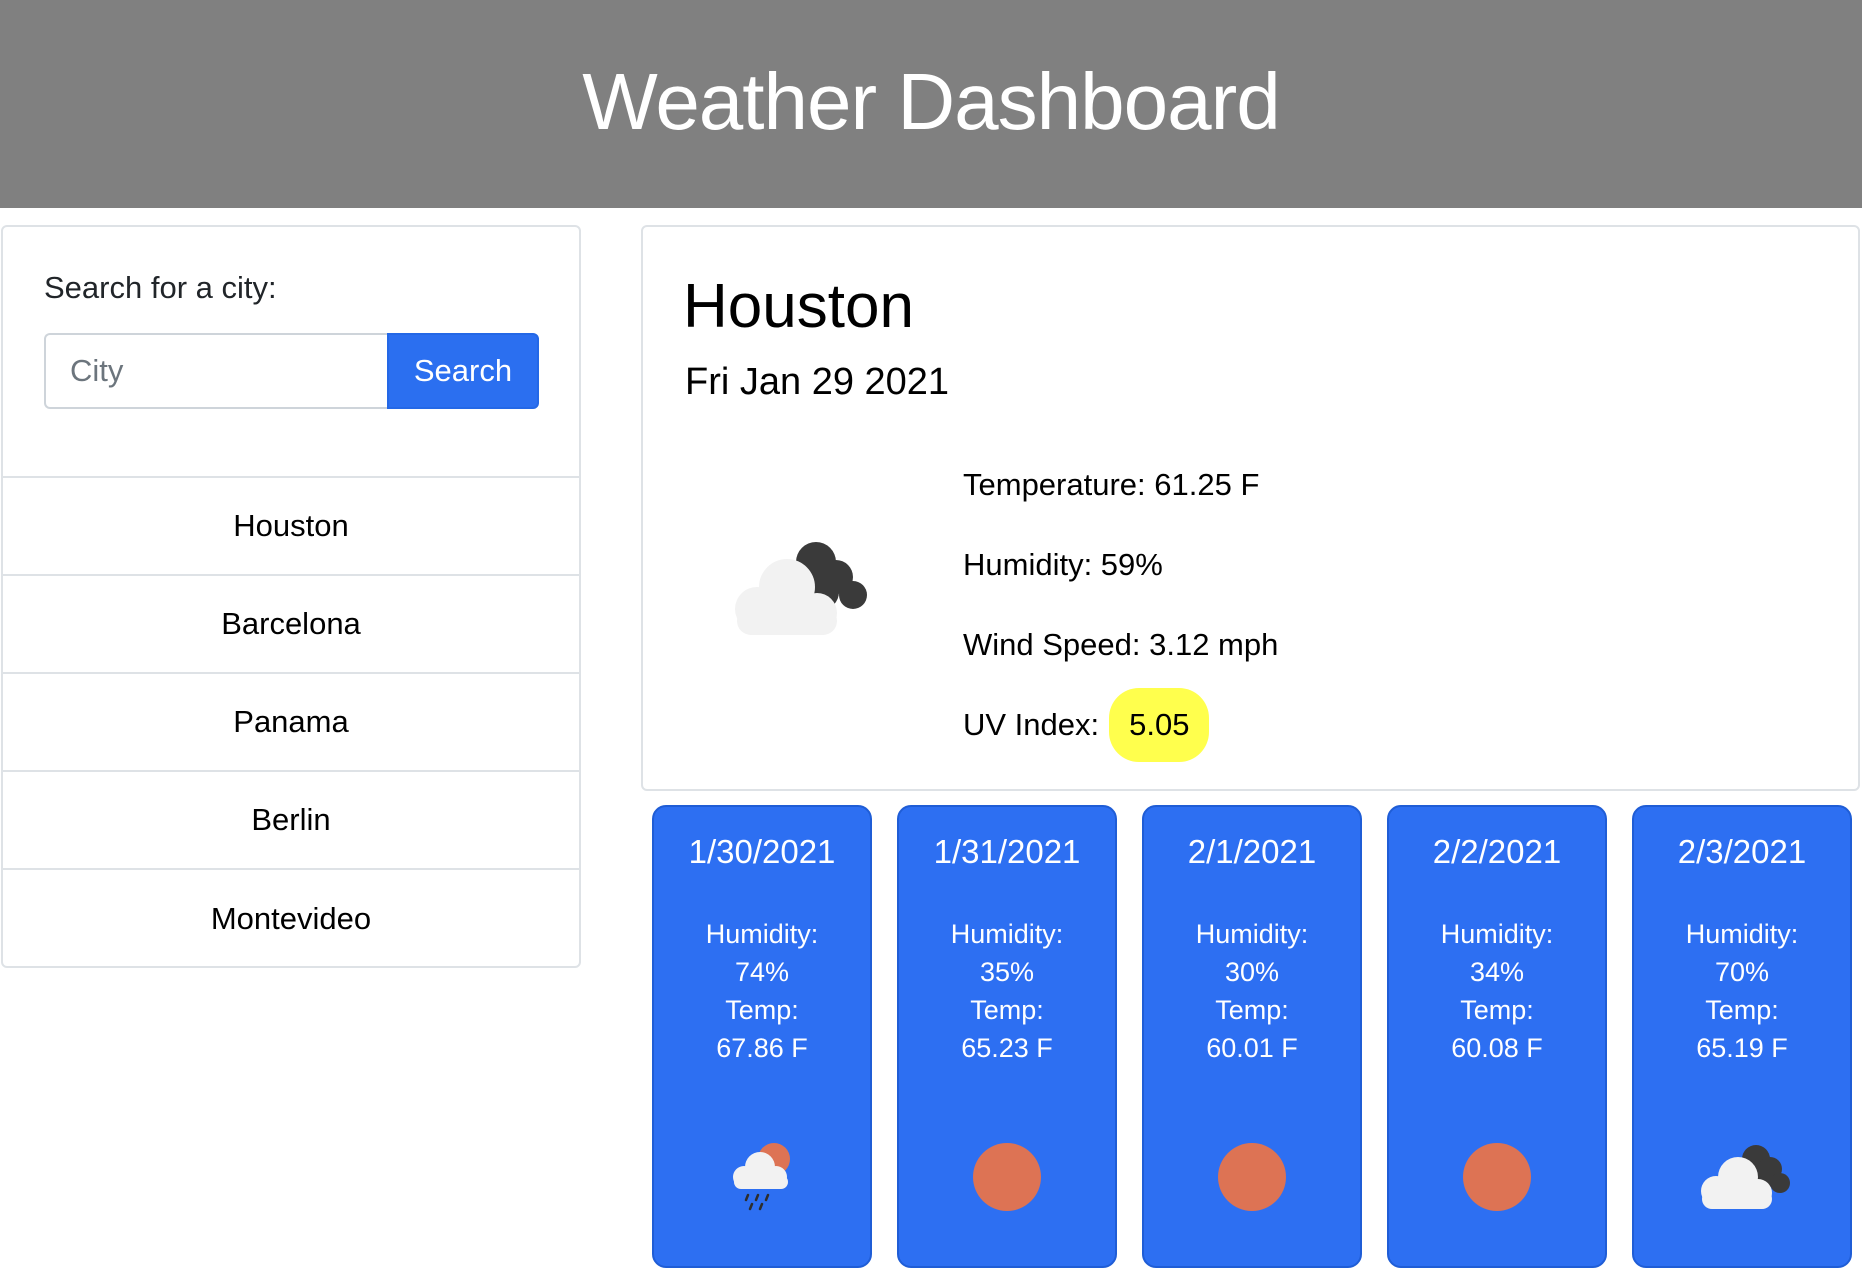  I want to click on forecast-temp-value: 60.01 F, so click(1252, 1048).